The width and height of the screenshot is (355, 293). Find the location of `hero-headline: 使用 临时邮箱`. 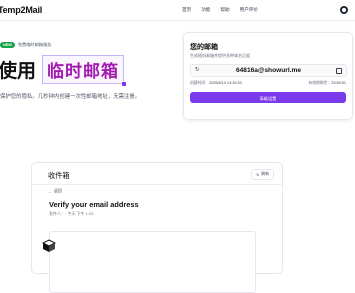

hero-headline: 使用 临时邮箱 is located at coordinates (63, 70).